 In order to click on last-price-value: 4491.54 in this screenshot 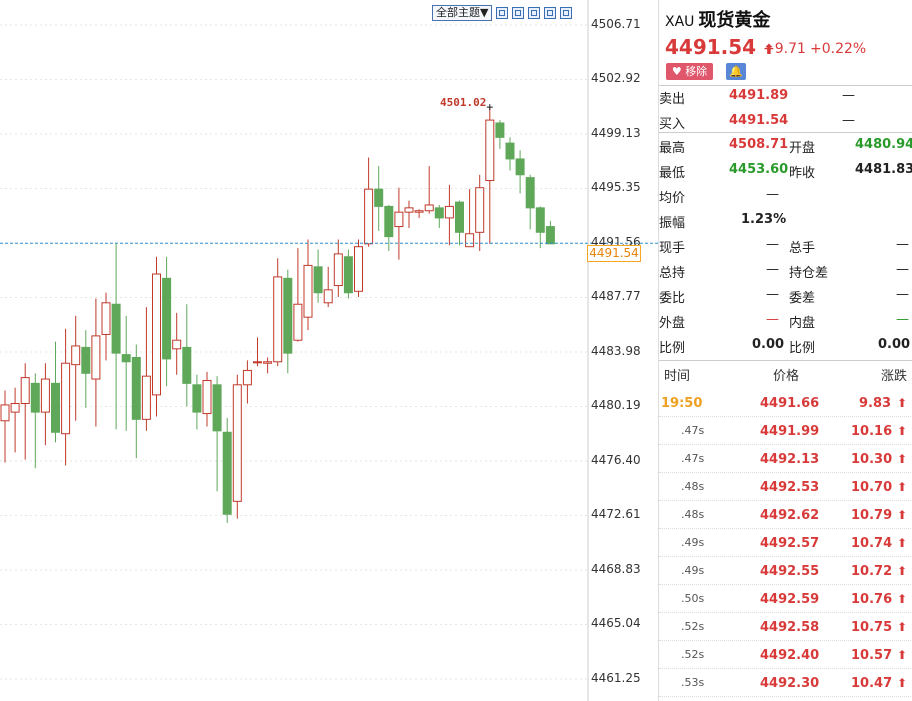, I will do `click(711, 47)`.